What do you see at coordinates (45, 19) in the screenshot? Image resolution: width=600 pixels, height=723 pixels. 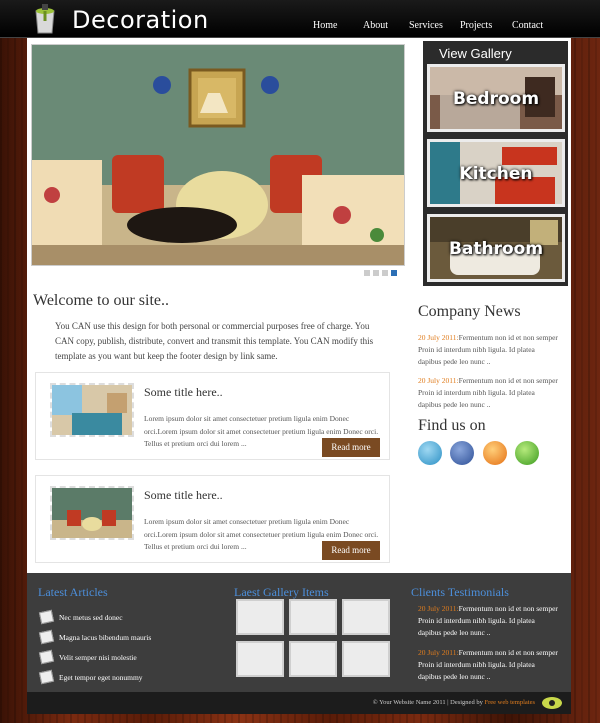 I see `paint-bucket-icon` at bounding box center [45, 19].